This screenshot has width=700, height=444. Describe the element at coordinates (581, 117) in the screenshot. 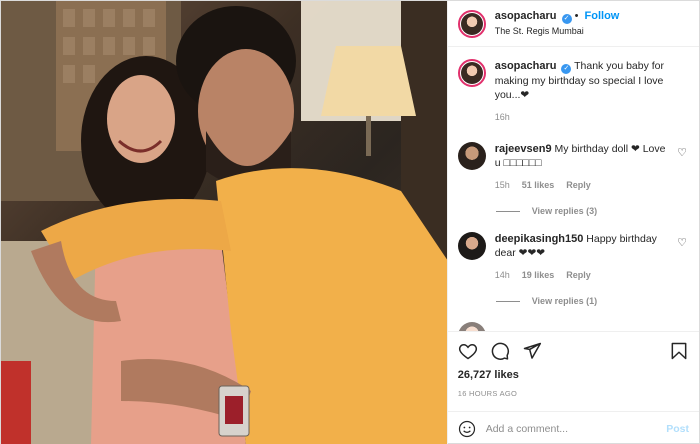

I see `caption-meta: 16h` at that location.